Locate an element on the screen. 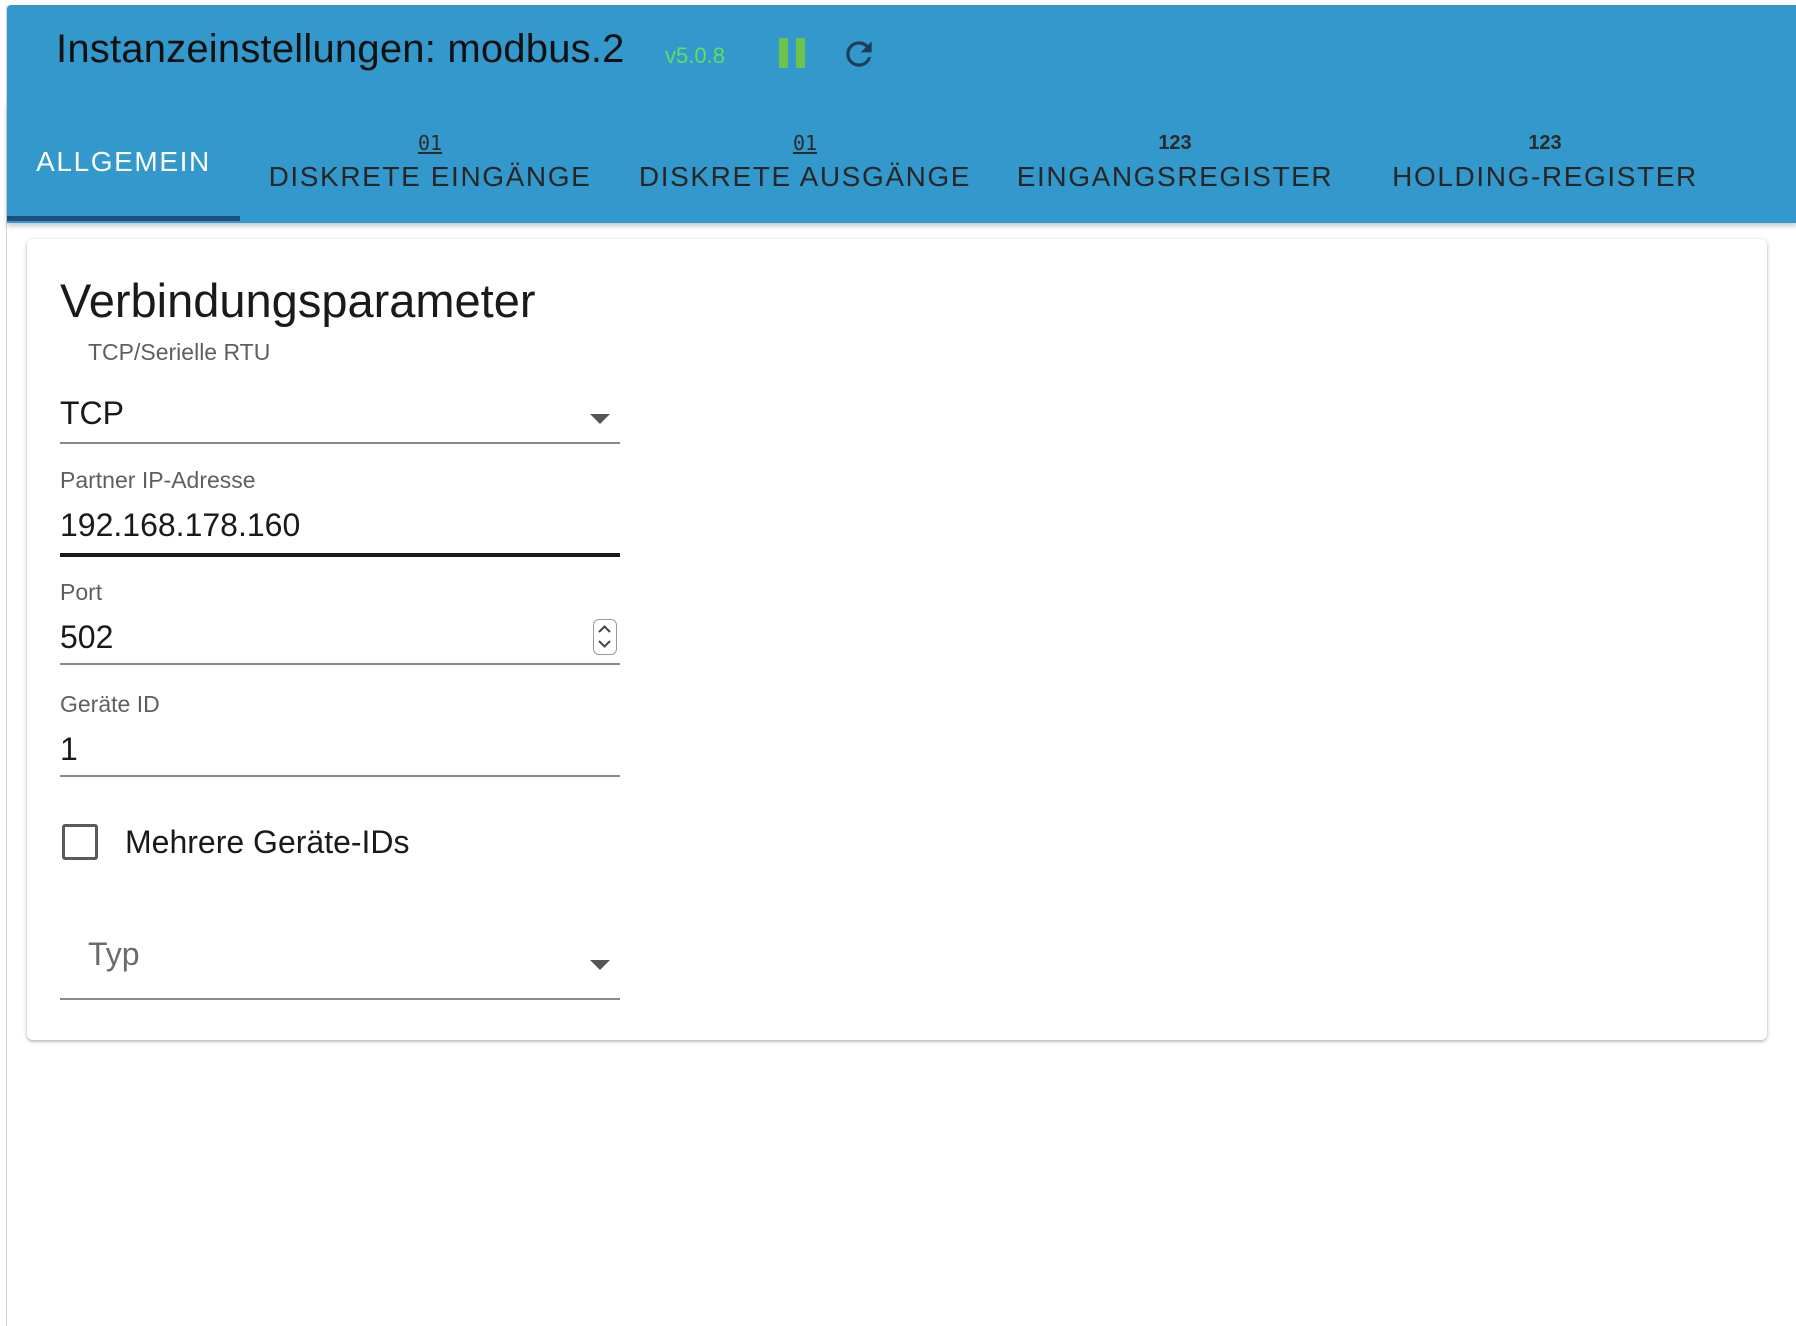 This screenshot has height=1326, width=1796. multi-device-ids-label: Mehrere Geräte-IDs is located at coordinates (267, 842).